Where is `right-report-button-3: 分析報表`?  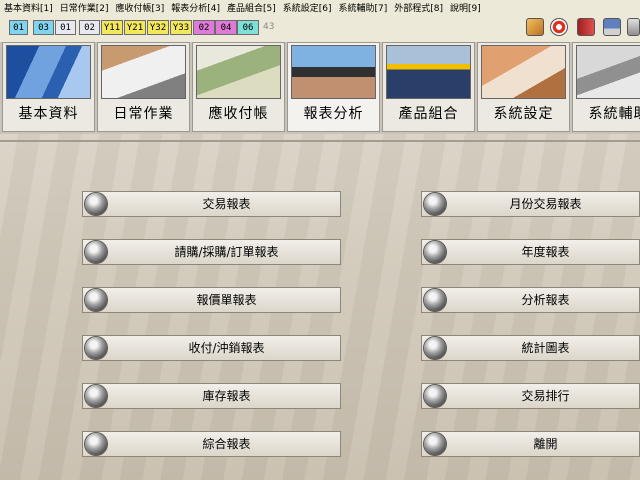
right-report-button-3: 分析報表 is located at coordinates (530, 300).